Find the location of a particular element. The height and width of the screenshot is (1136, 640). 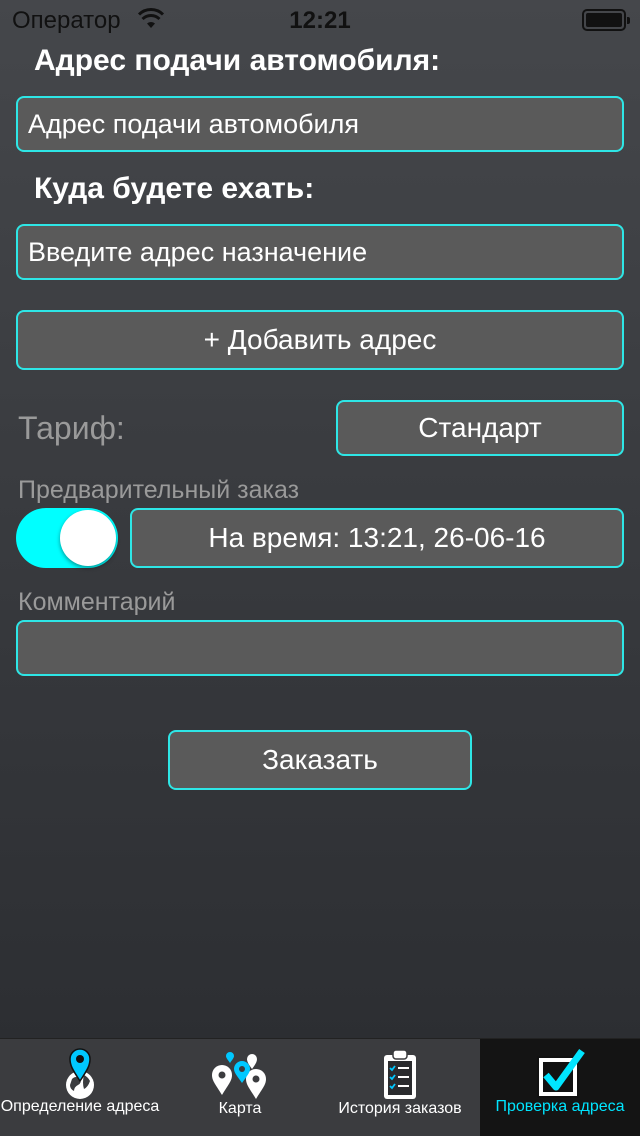

toggle-knob is located at coordinates (88, 538).